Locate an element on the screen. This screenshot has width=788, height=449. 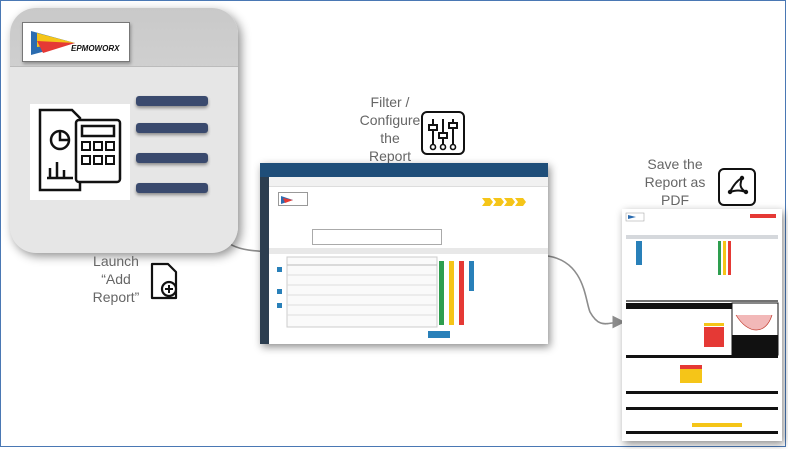
logo-badge: EPMOWORX is located at coordinates (76, 42).